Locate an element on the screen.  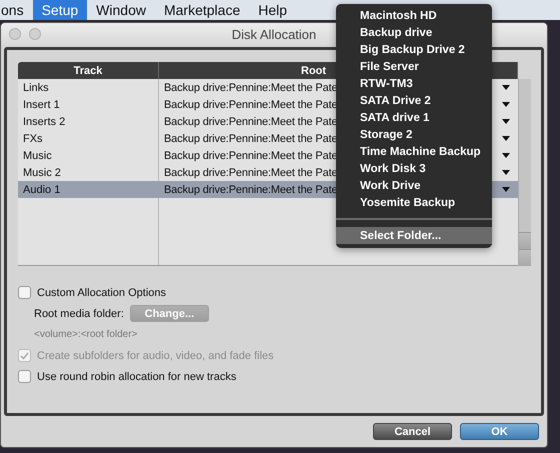
column-header: Track is located at coordinates (88, 70).